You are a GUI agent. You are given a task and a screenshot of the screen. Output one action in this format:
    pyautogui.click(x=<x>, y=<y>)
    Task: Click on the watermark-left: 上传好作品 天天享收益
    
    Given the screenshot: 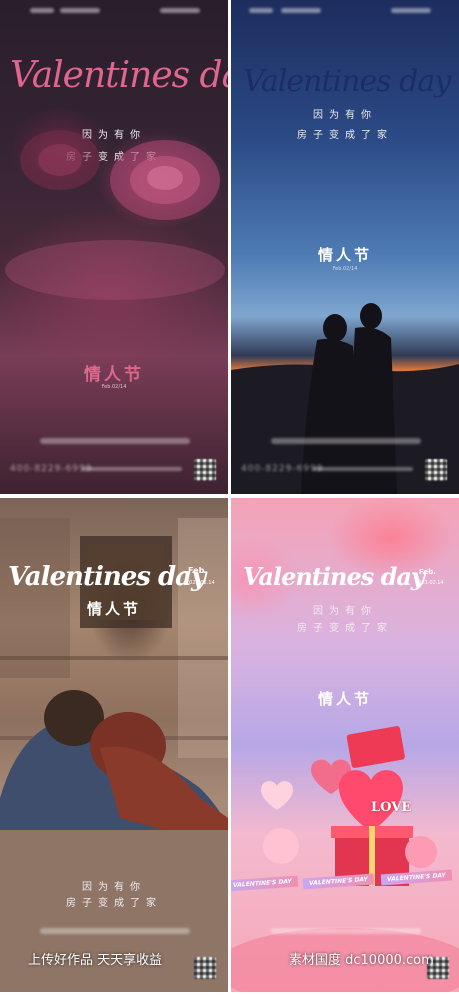 What is the action you would take?
    pyautogui.click(x=95, y=960)
    